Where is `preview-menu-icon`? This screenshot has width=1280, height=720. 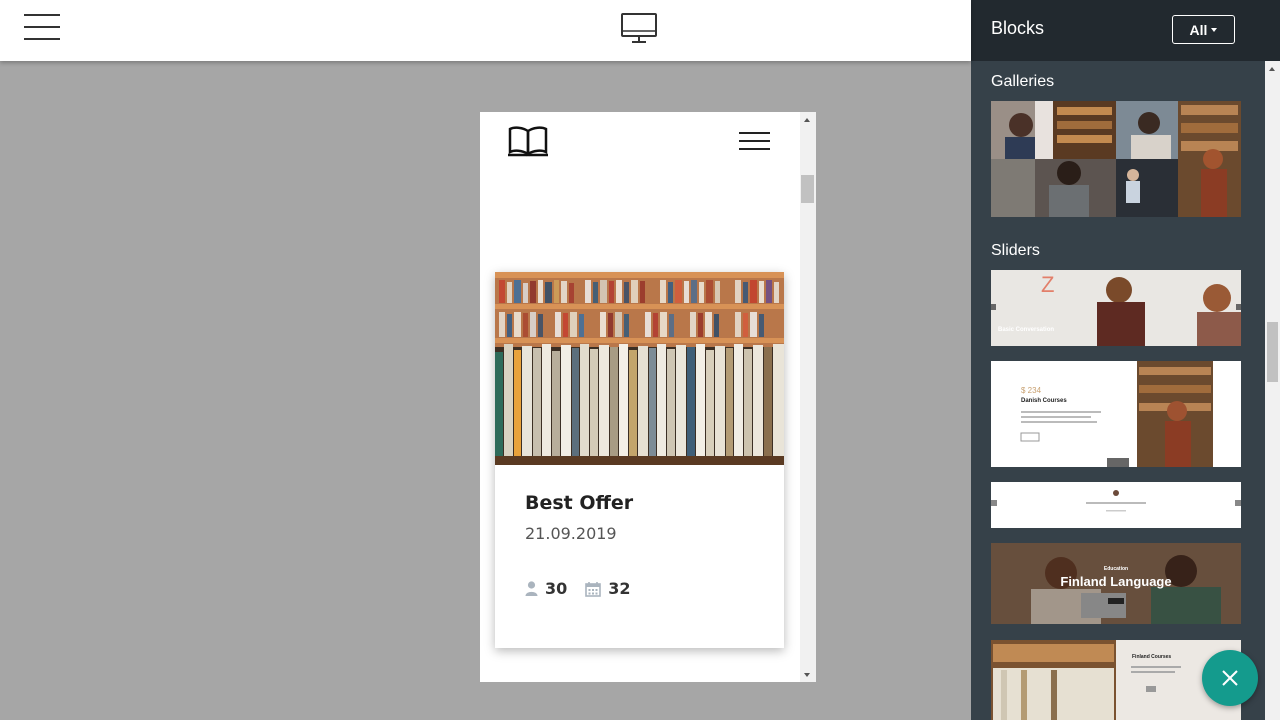 preview-menu-icon is located at coordinates (755, 142).